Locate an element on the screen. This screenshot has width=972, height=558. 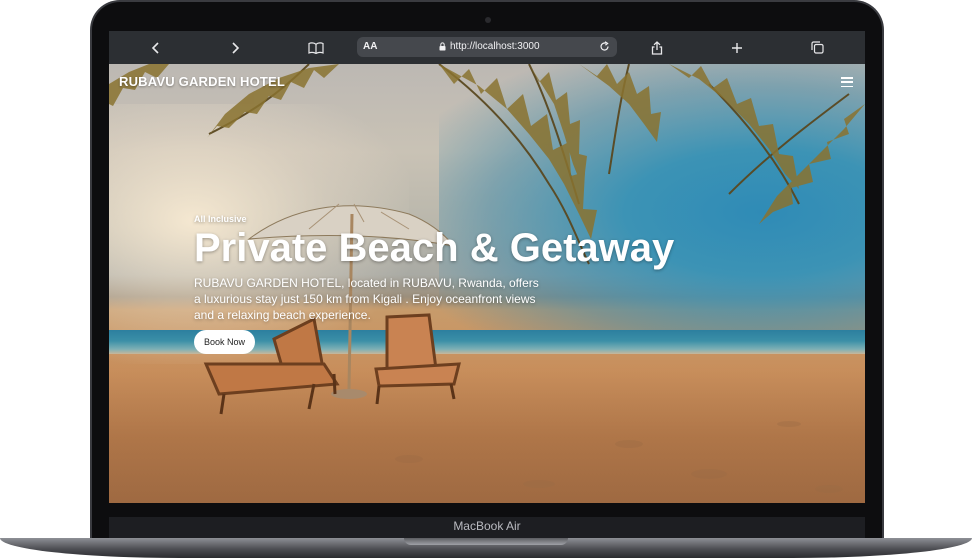
site-brand: RUBAVU GARDEN HOTEL is located at coordinates (202, 81).